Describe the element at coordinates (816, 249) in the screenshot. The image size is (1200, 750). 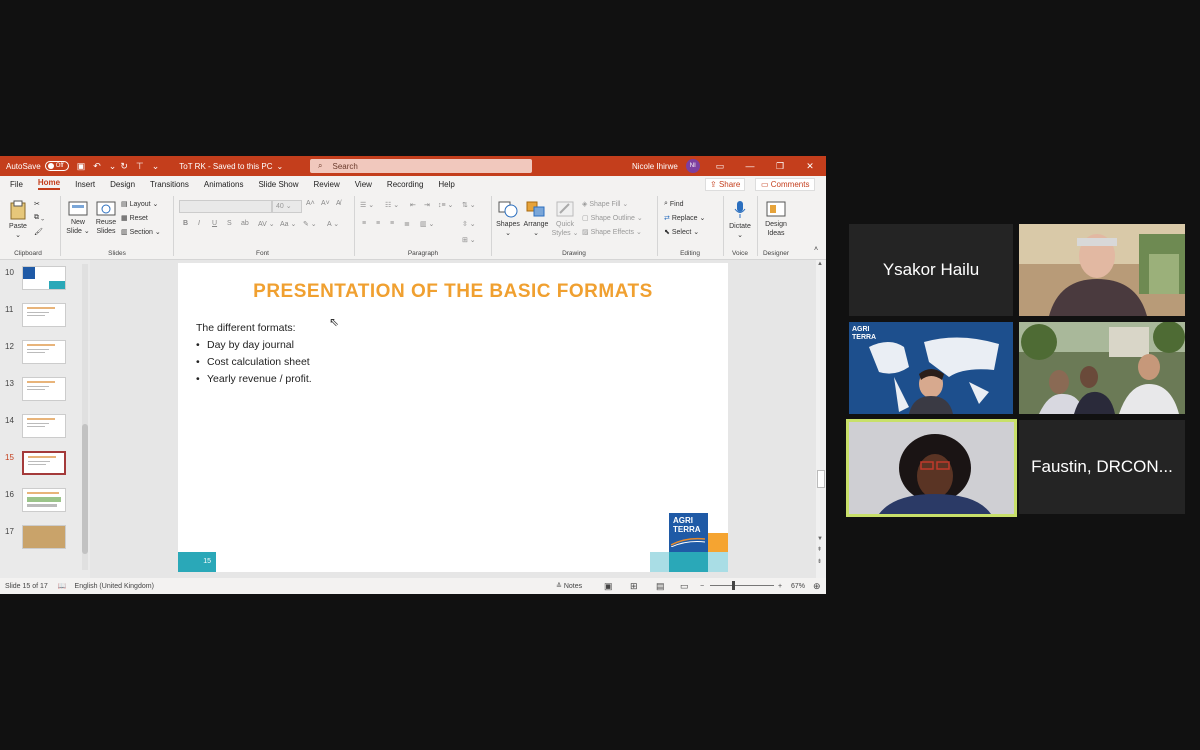
I see `collapse-ribbon-icon: ˄` at that location.